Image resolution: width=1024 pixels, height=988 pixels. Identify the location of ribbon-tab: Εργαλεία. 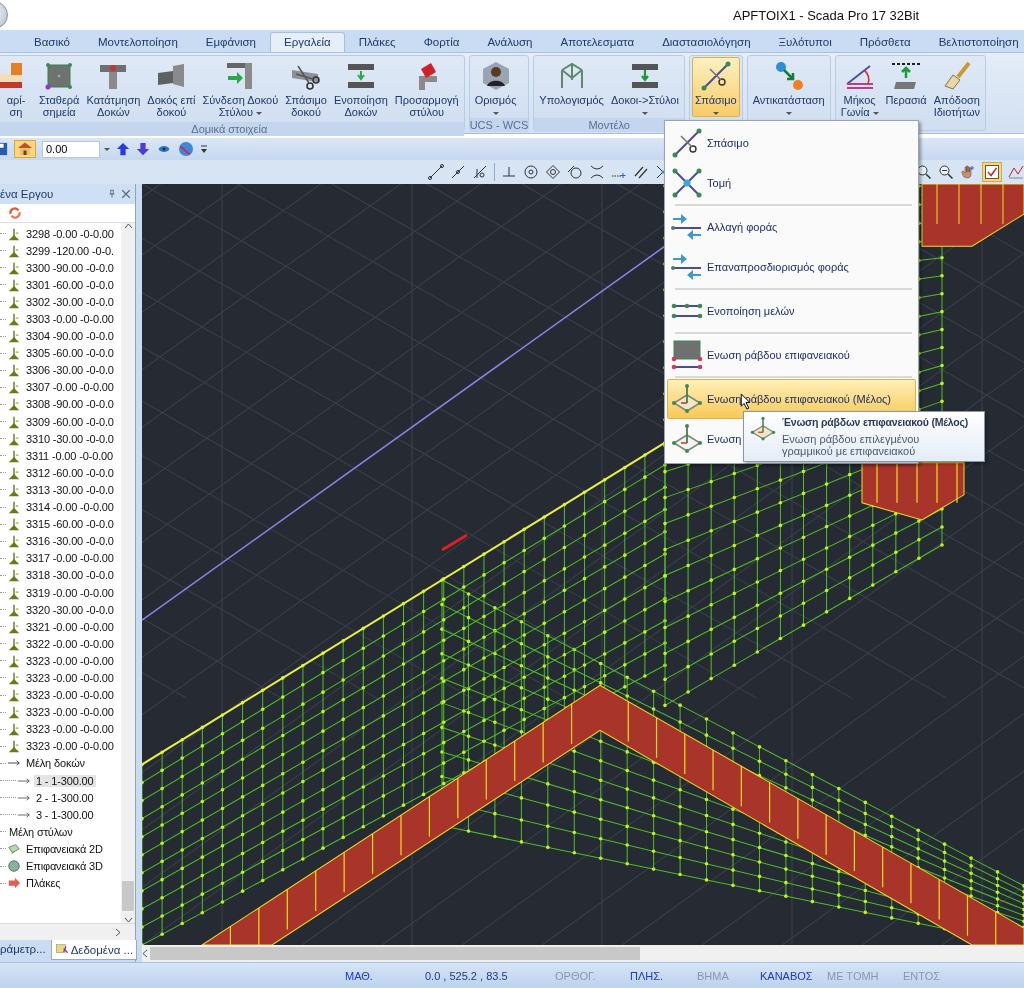
(307, 42).